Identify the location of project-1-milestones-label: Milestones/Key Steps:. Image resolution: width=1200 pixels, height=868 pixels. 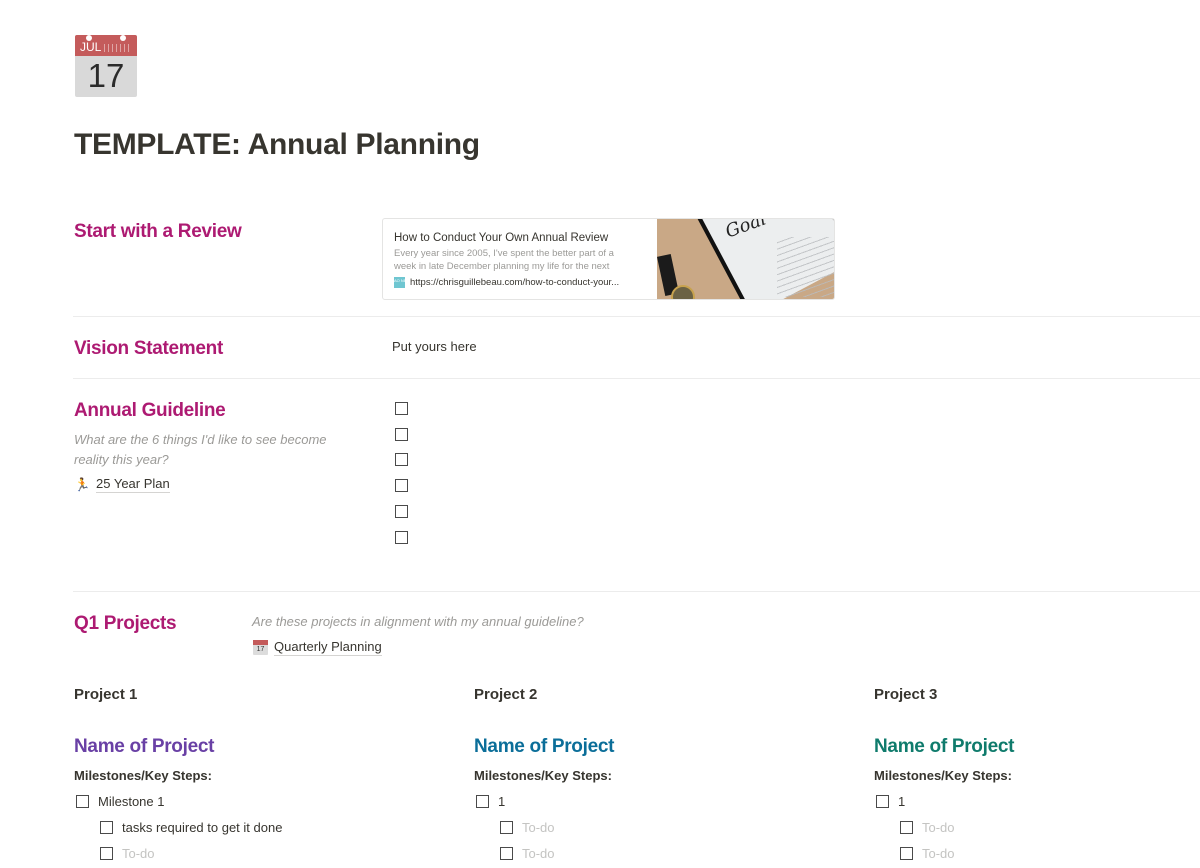
(143, 775).